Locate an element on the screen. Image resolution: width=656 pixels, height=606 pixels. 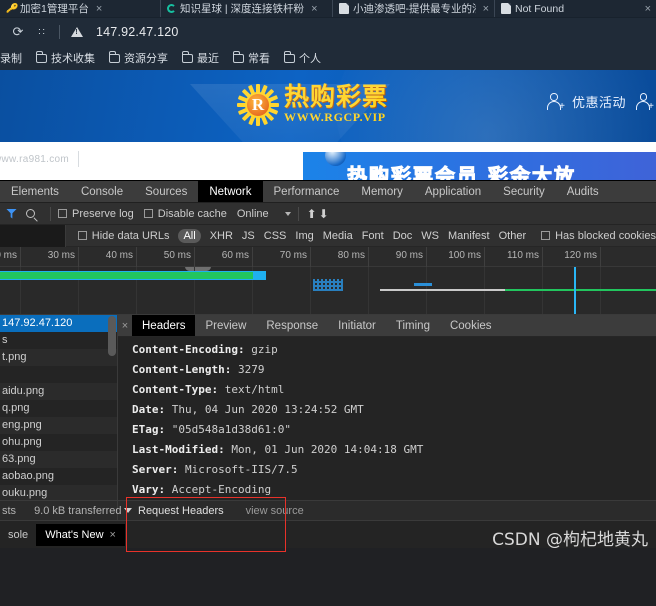
throttling-select: Online is located at coordinates (264, 214).